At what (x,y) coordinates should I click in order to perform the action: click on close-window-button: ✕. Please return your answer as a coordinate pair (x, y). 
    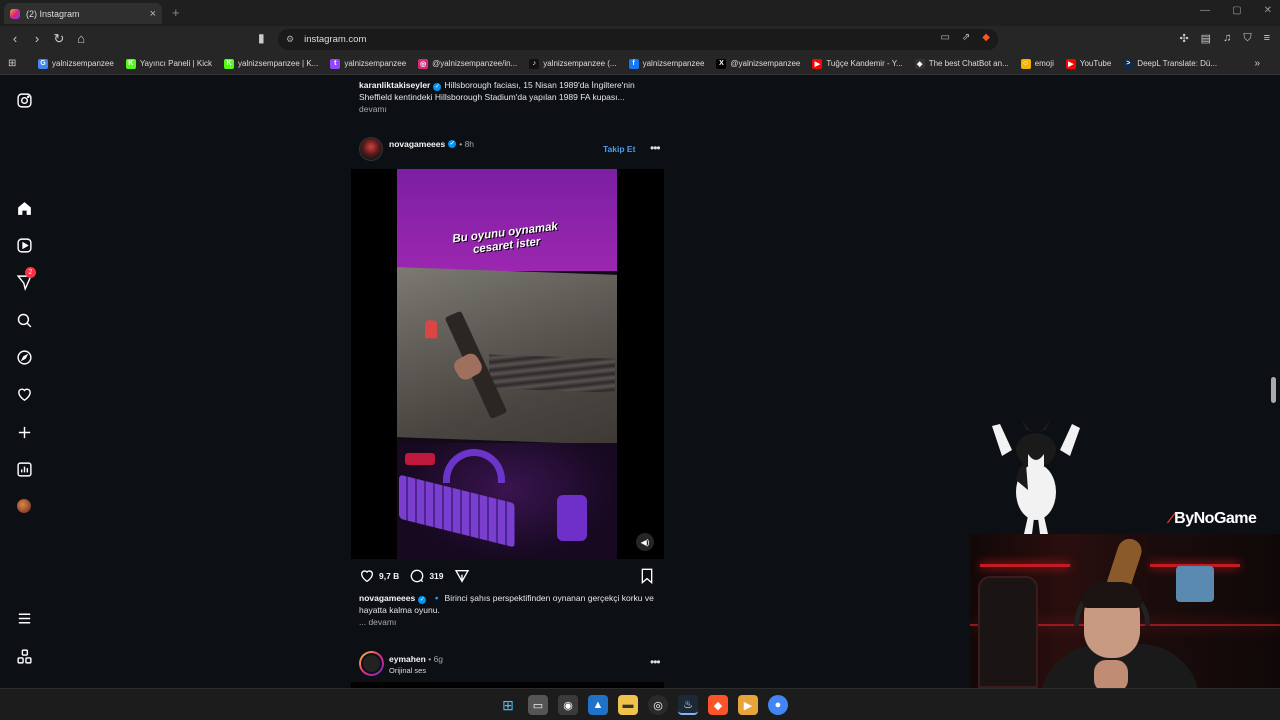
    Looking at the image, I should click on (1268, 10).